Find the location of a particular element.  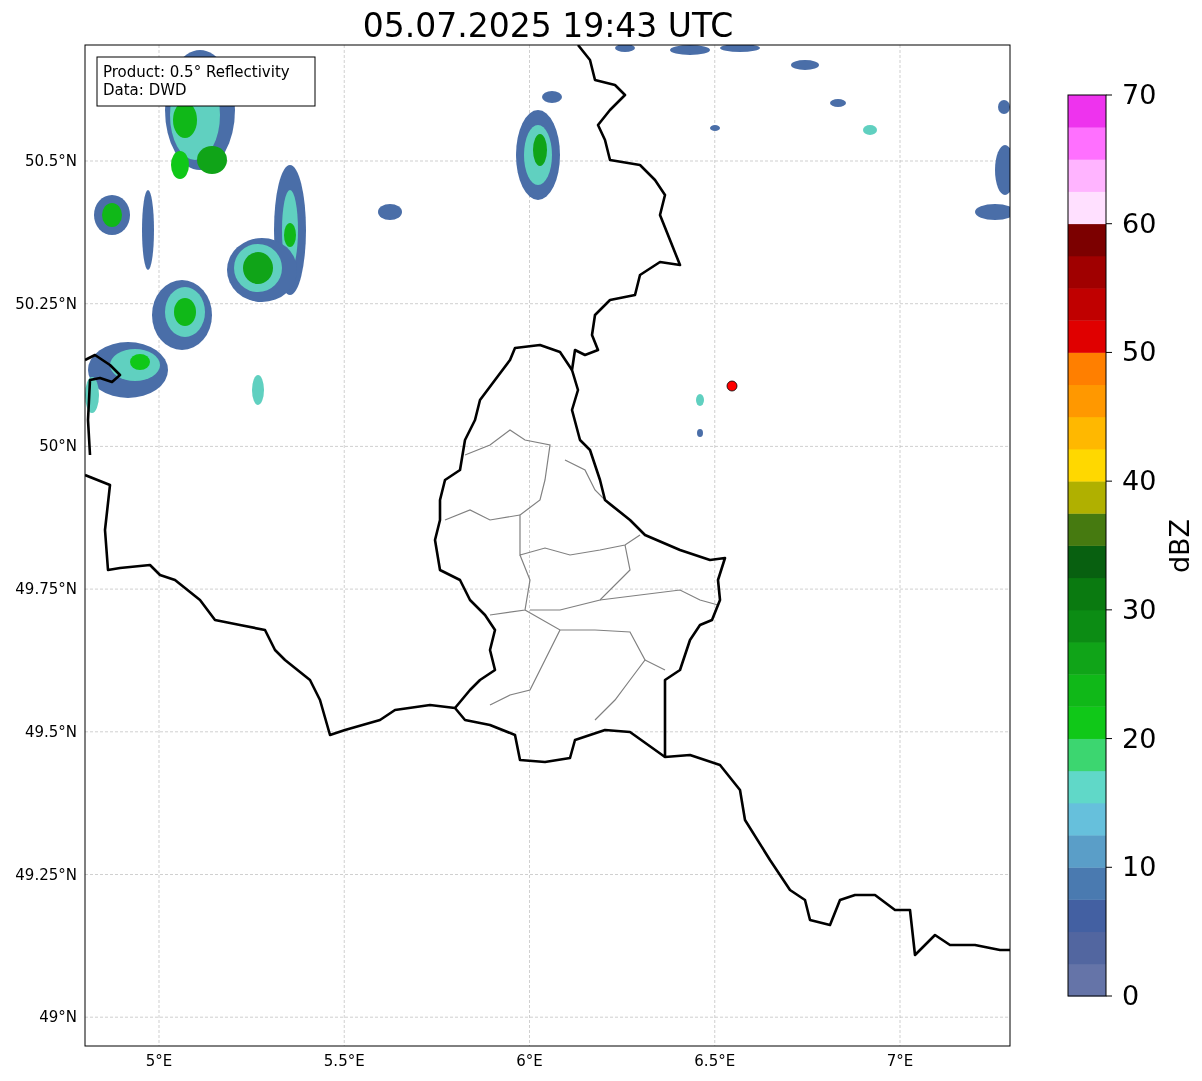

colorbar-tick-label: 60 is located at coordinates (1139, 223).